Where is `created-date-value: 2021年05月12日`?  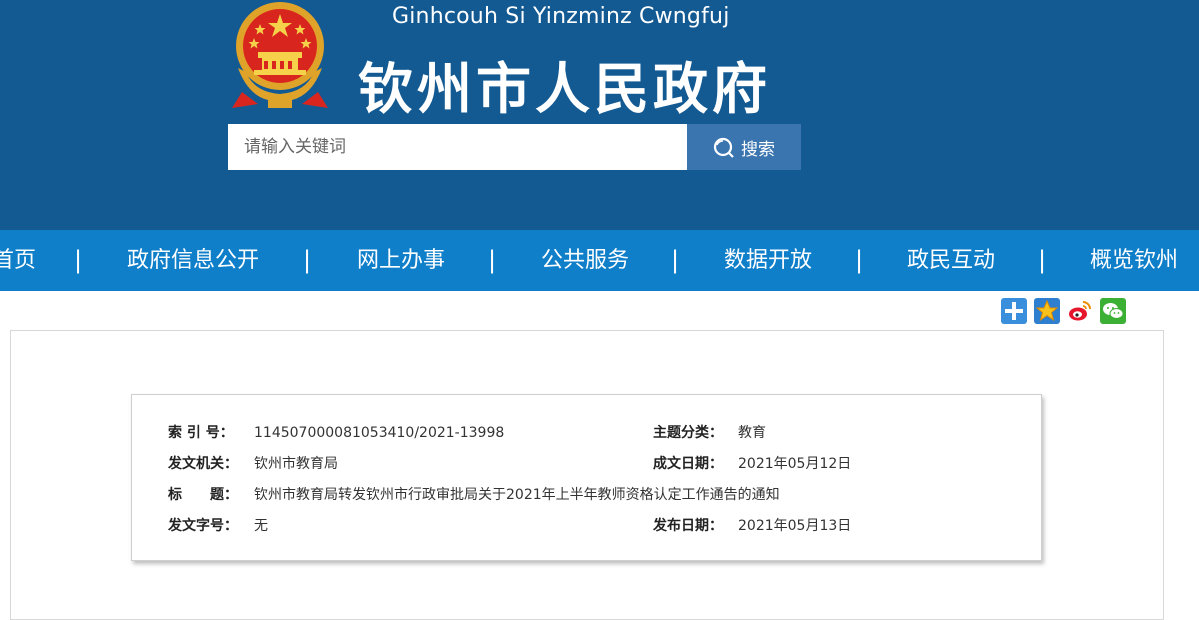
created-date-value: 2021年05月12日 is located at coordinates (795, 464).